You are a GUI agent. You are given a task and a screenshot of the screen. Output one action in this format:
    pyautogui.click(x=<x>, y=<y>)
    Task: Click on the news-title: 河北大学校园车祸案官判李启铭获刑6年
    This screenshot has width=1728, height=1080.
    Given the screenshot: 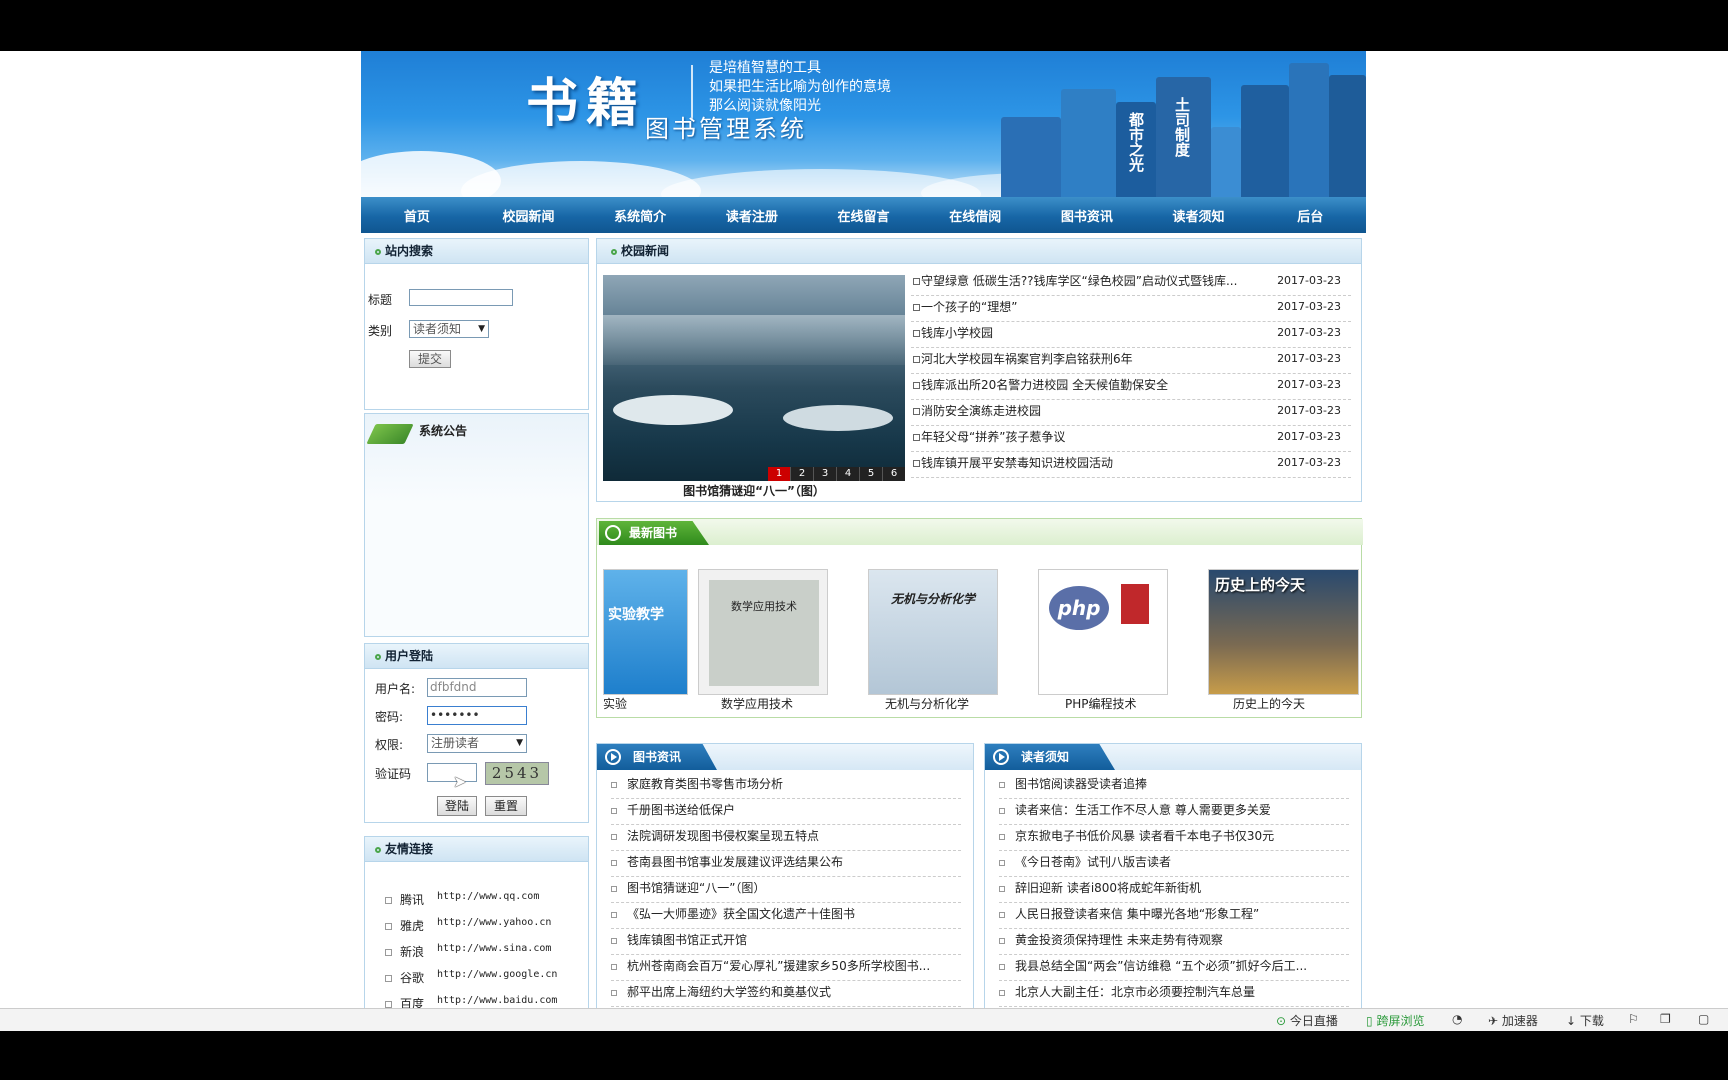 What is the action you would take?
    pyautogui.click(x=1086, y=359)
    